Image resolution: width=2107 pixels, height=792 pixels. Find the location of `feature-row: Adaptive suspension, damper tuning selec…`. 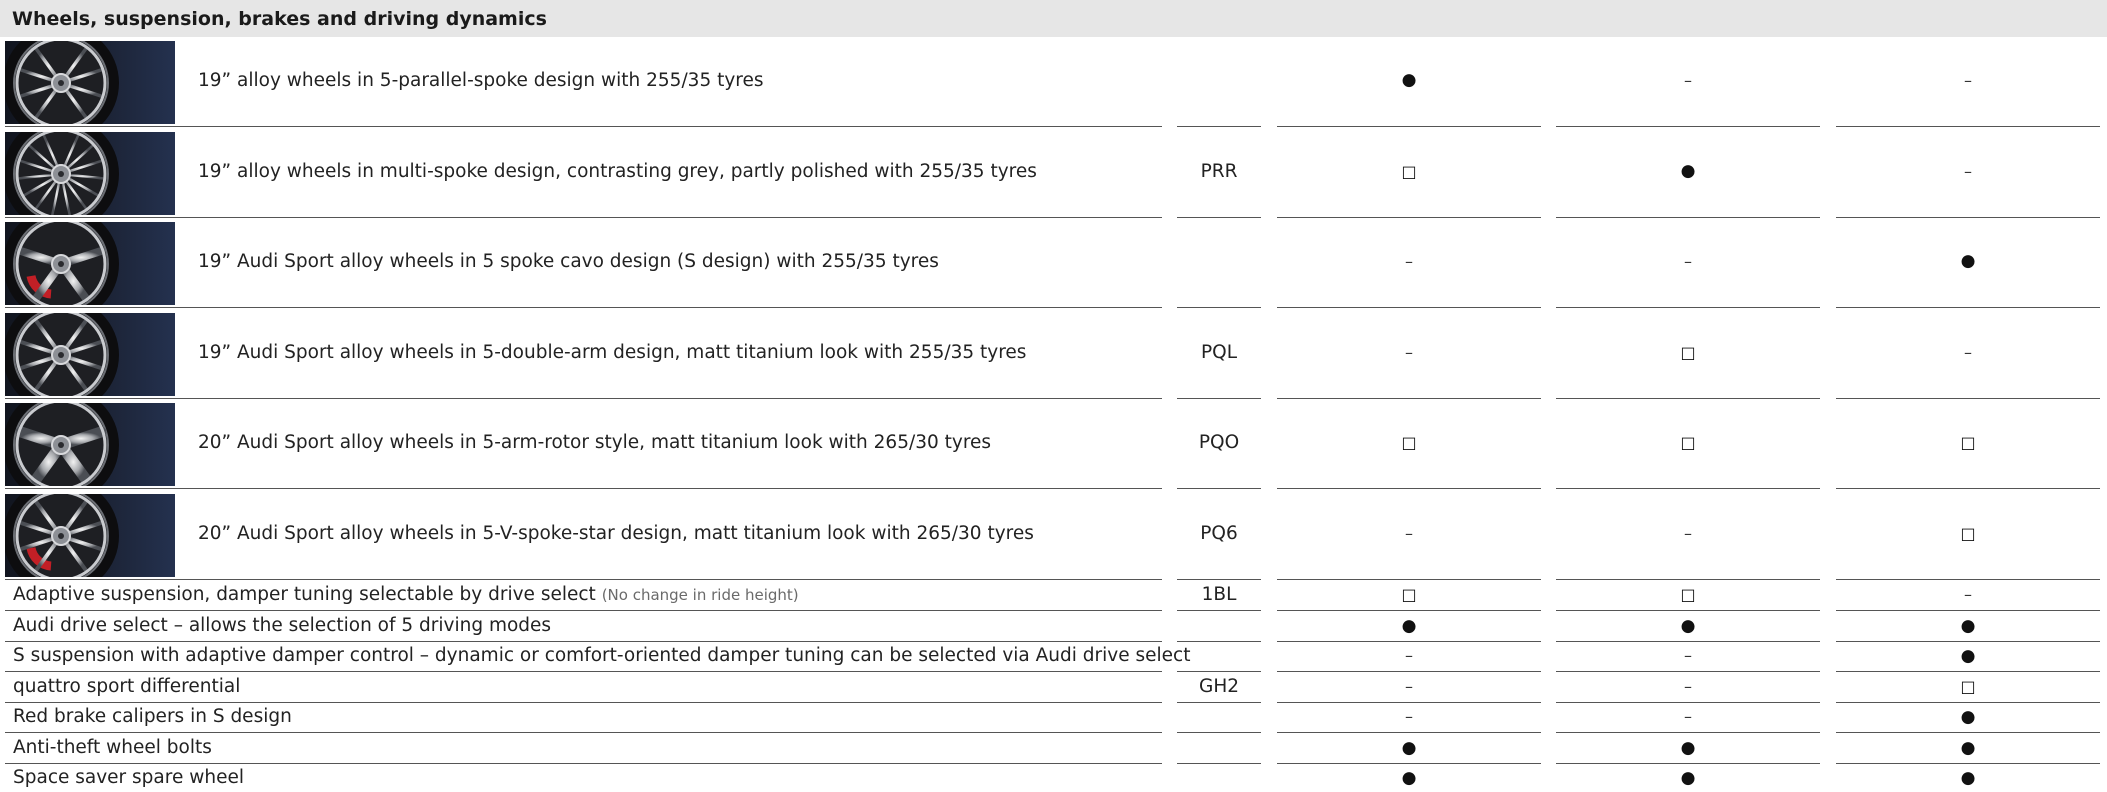

feature-row: Adaptive suspension, damper tuning selec… is located at coordinates (1053, 595).